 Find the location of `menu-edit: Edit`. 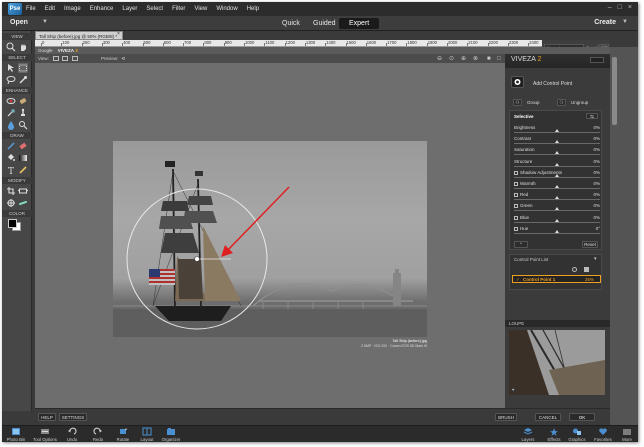

menu-edit: Edit is located at coordinates (50, 9).